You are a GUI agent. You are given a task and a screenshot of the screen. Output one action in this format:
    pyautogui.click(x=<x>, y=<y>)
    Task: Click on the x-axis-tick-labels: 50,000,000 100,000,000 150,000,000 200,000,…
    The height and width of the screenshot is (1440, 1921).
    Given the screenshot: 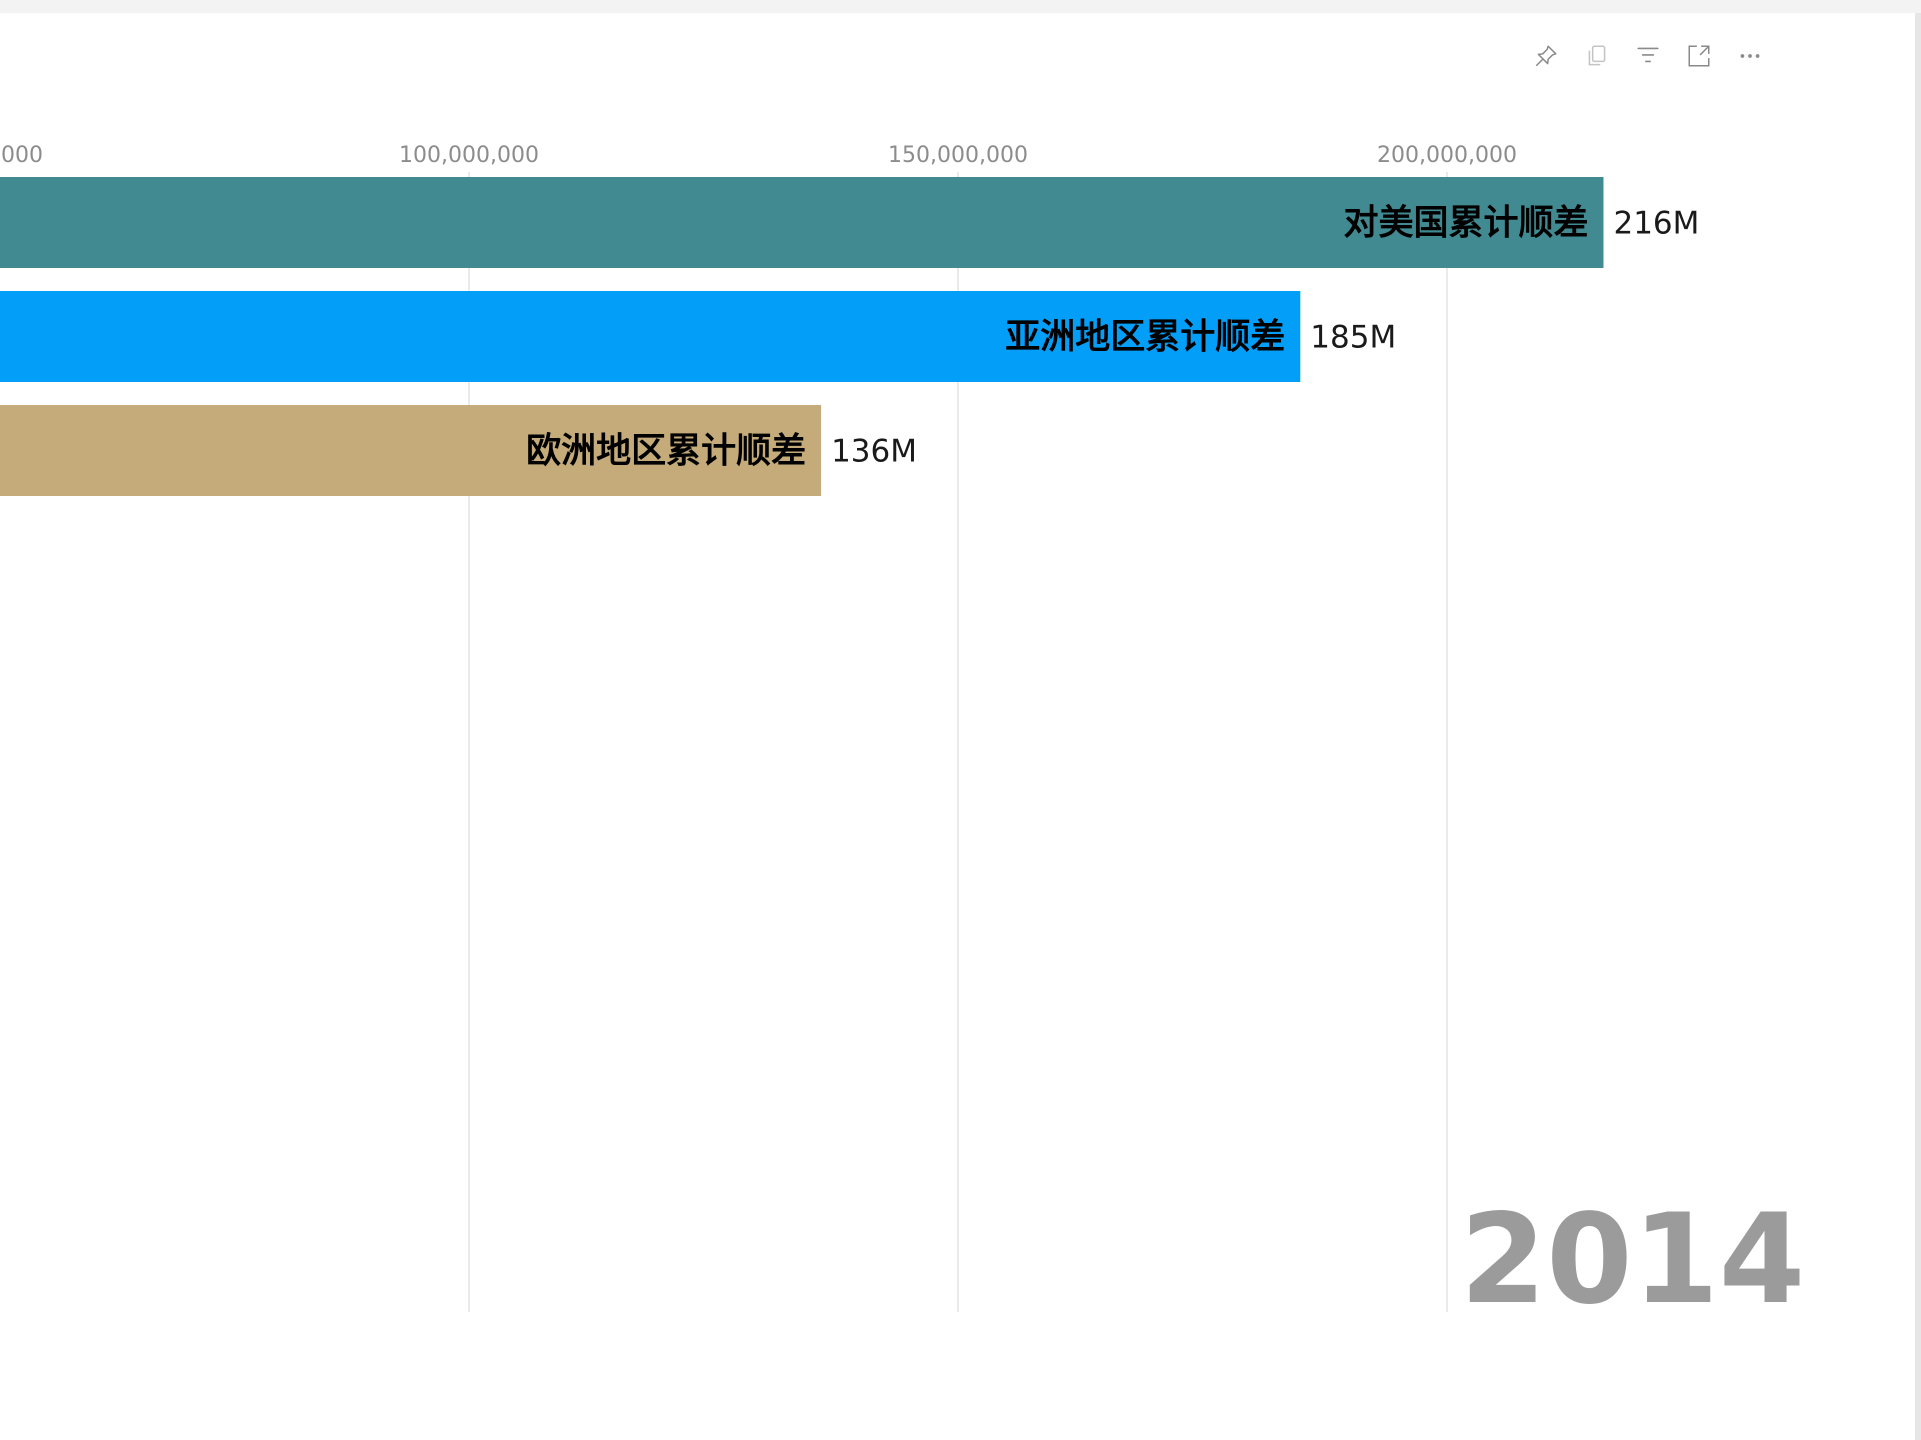 What is the action you would take?
    pyautogui.click(x=758, y=155)
    